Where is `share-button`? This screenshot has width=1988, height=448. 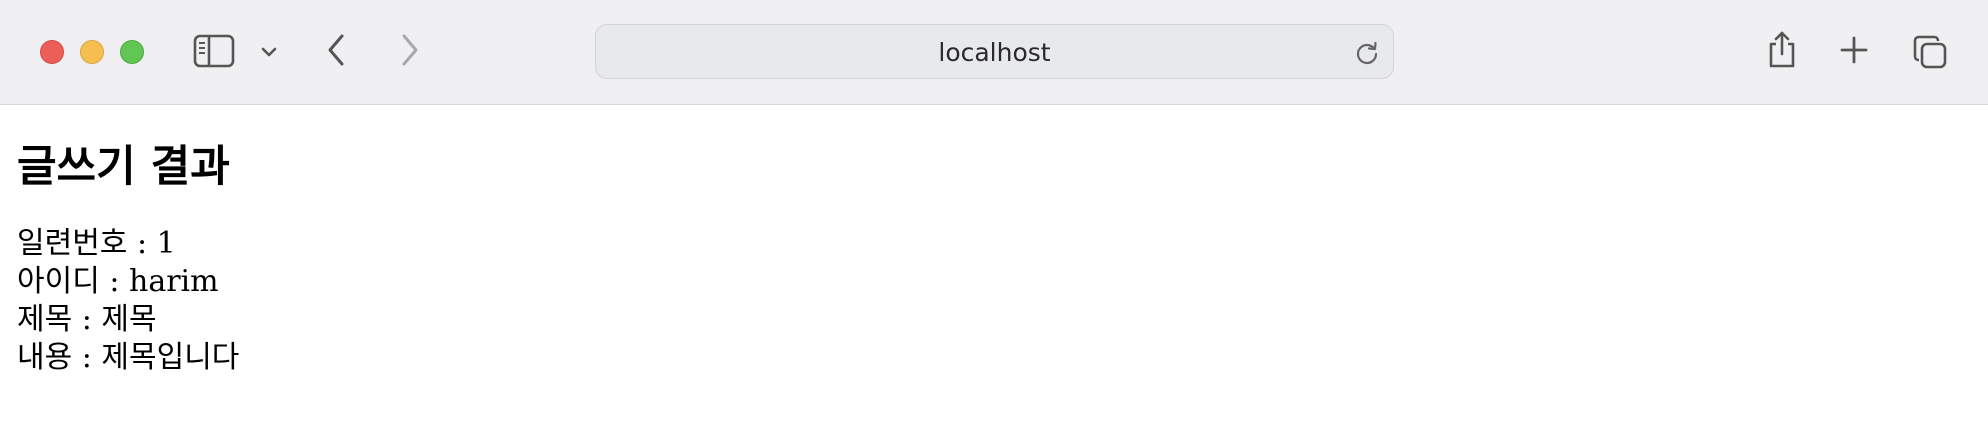 share-button is located at coordinates (1782, 50).